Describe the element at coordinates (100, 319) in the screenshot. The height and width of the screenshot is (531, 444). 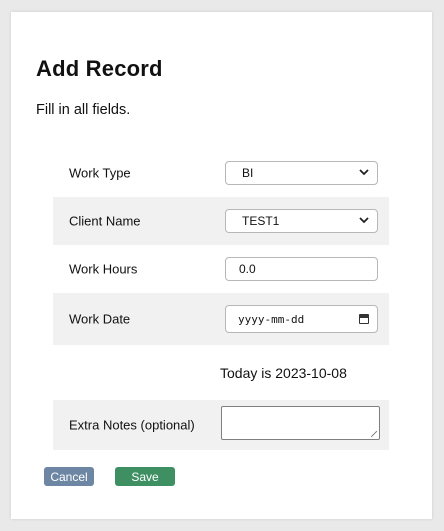
I see `work-date-label: Work Date` at that location.